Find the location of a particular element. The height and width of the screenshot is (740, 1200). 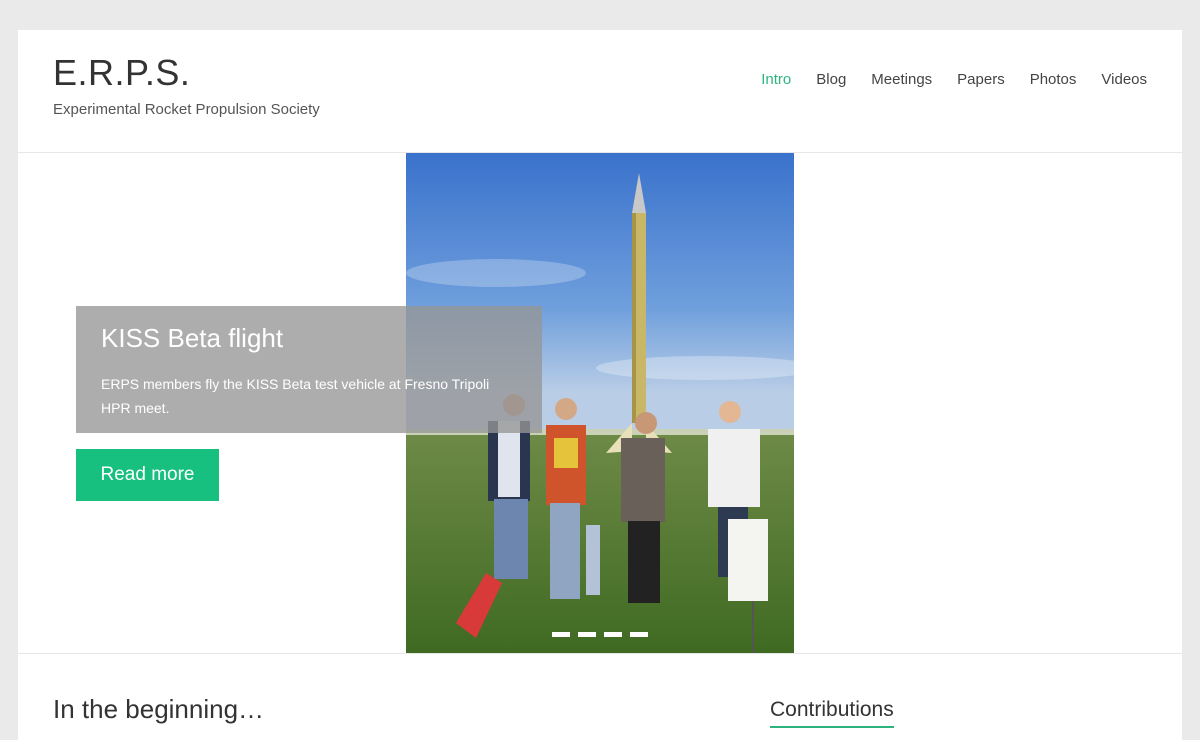

nav-item-blog: Blog is located at coordinates (831, 79).